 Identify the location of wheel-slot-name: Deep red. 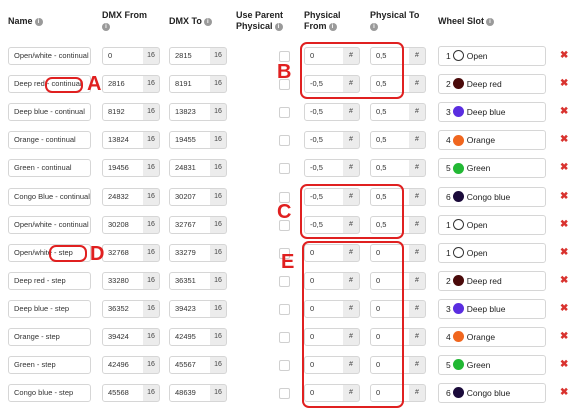
(484, 280).